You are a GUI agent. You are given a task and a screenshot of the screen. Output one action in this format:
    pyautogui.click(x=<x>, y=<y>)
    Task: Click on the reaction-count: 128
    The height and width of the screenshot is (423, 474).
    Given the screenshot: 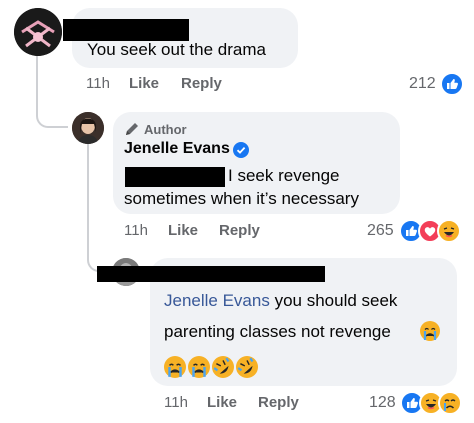 What is the action you would take?
    pyautogui.click(x=382, y=403)
    